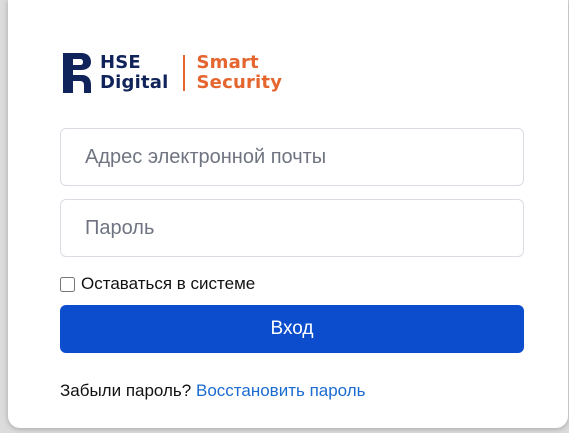  What do you see at coordinates (120, 62) in the screenshot?
I see `logo-line-hse: HSE` at bounding box center [120, 62].